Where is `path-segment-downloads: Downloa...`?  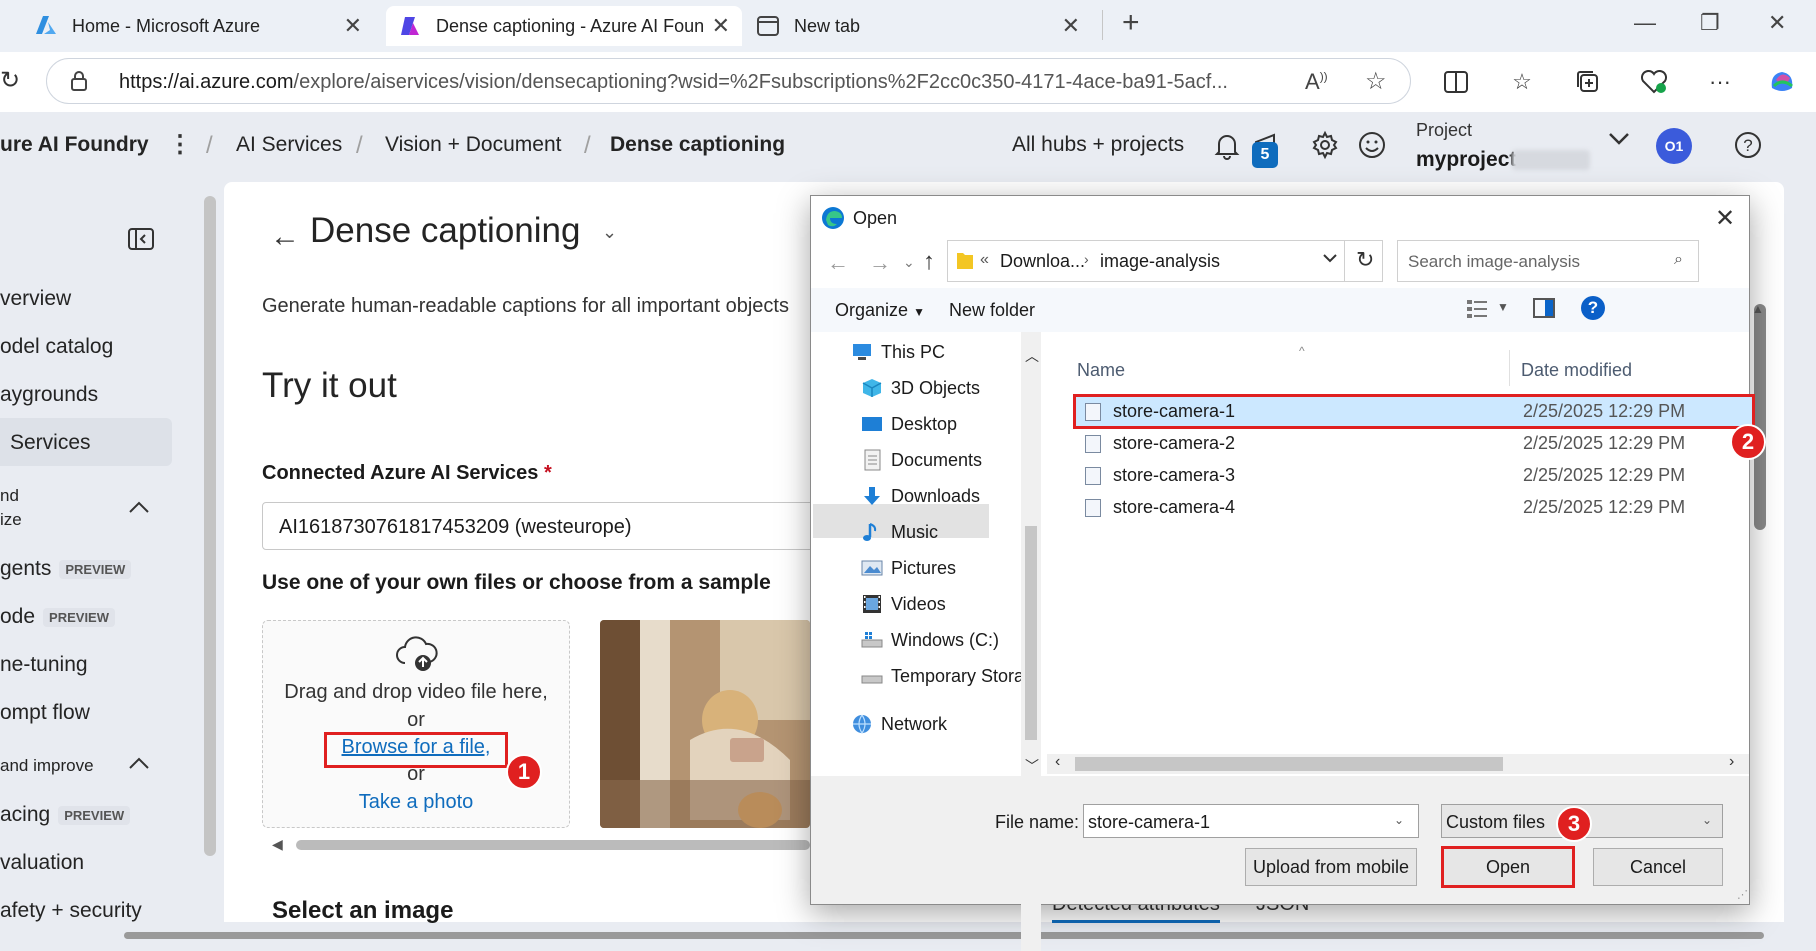 path-segment-downloads: Downloa... is located at coordinates (1042, 261).